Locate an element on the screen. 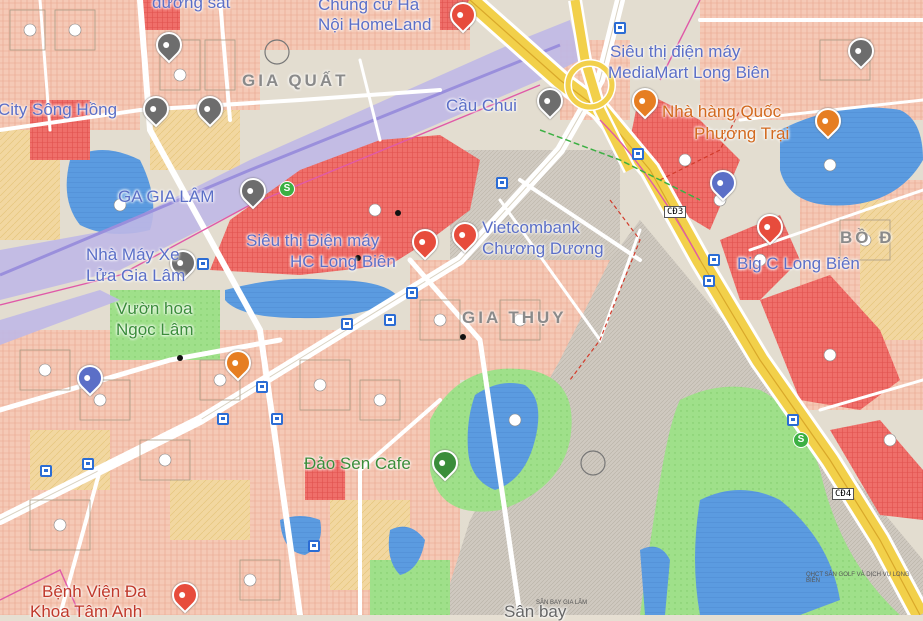 The image size is (923, 621). bottom-note: SÂN BAY GIA LÂM is located at coordinates (562, 603).